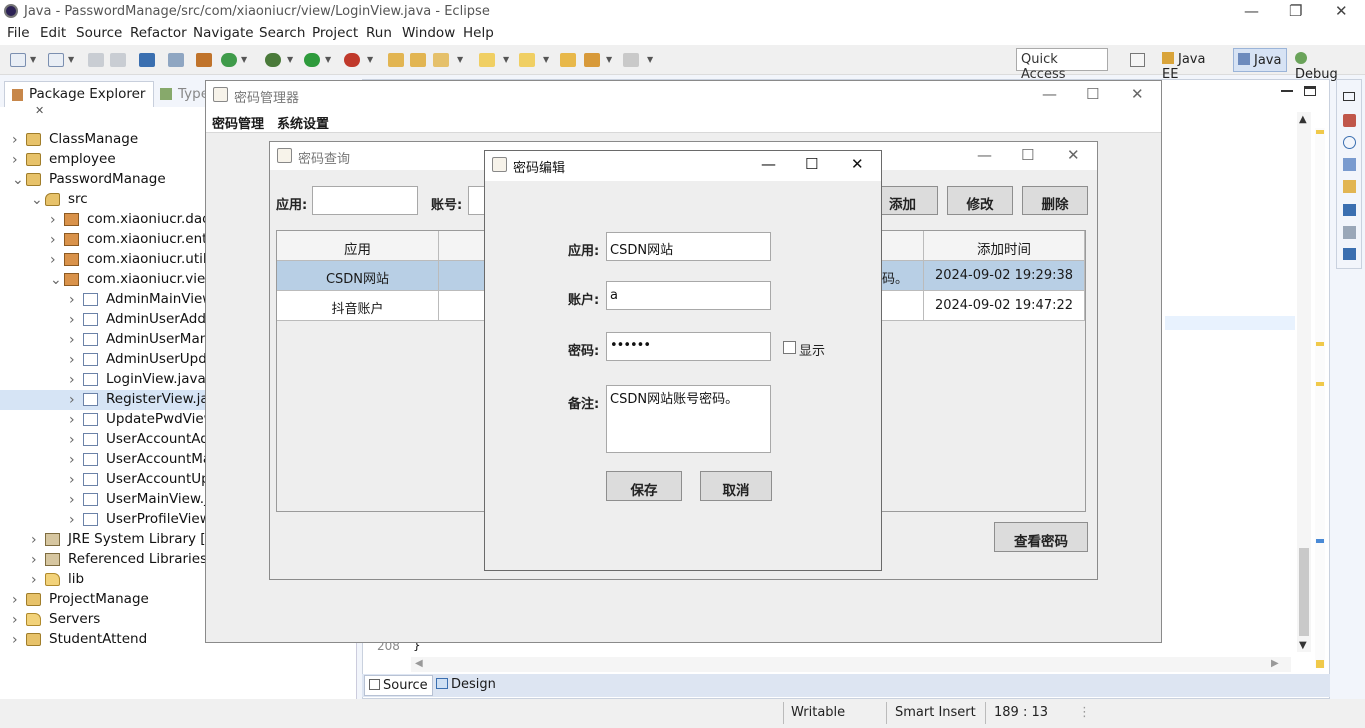  I want to click on horizontal-scrollbar, so click(851, 664).